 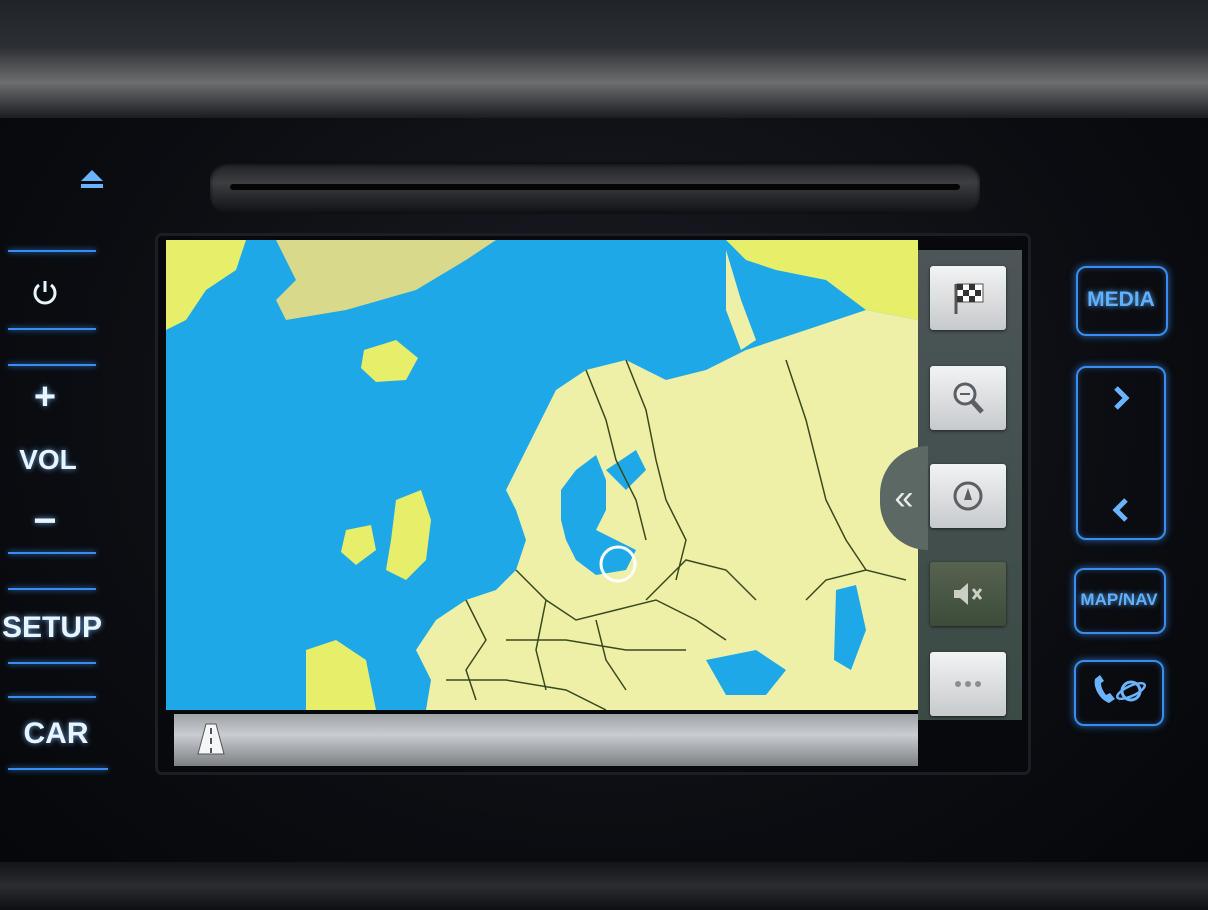 I want to click on checkered-flag-icon, so click(x=969, y=298).